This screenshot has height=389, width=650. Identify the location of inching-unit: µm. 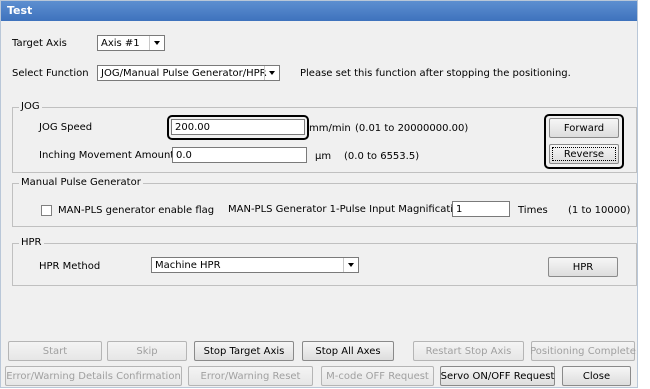
(323, 156).